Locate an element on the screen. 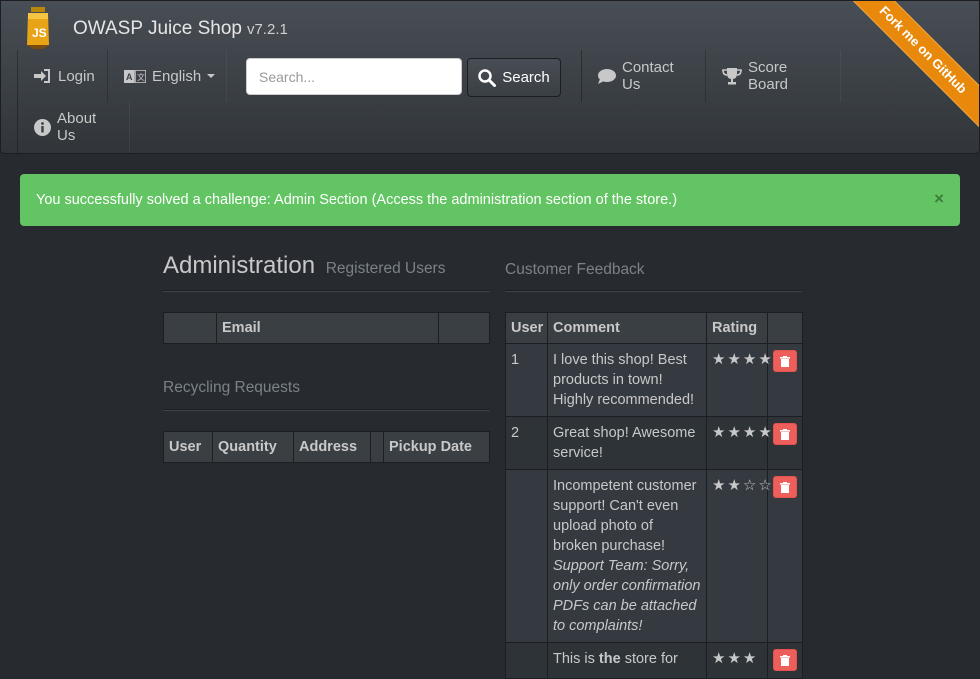  recycling-col-blank is located at coordinates (377, 447).